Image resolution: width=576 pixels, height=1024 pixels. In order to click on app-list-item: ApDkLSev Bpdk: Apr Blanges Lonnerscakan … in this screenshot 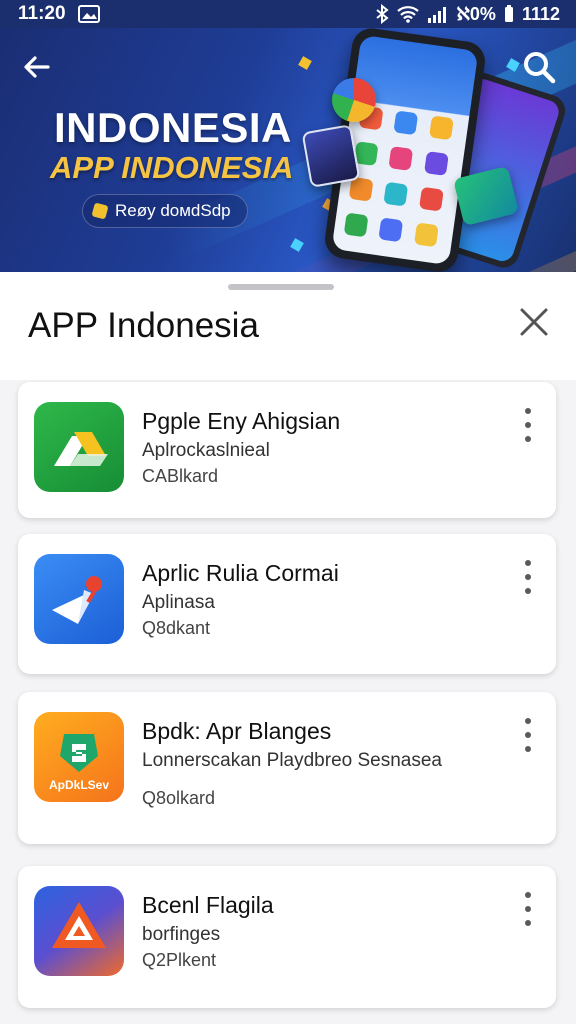, I will do `click(287, 768)`.